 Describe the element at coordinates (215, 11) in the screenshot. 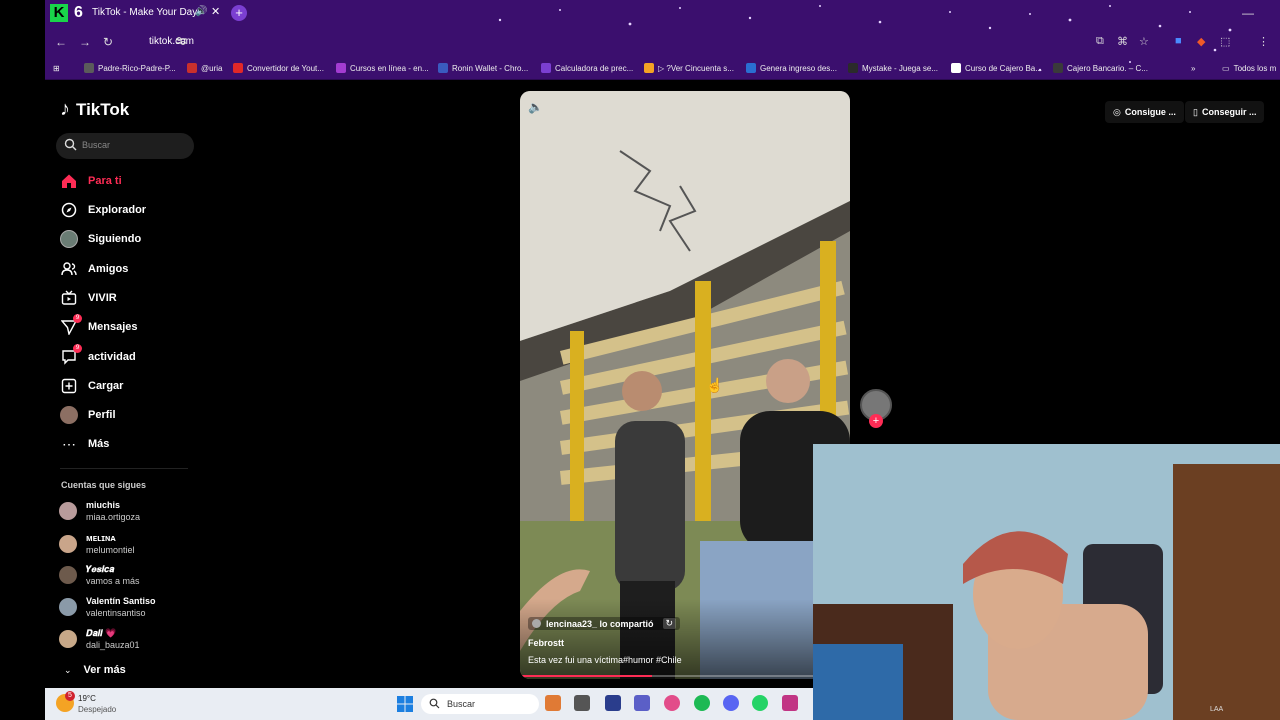

I see `tab-close-icon: ✕` at that location.